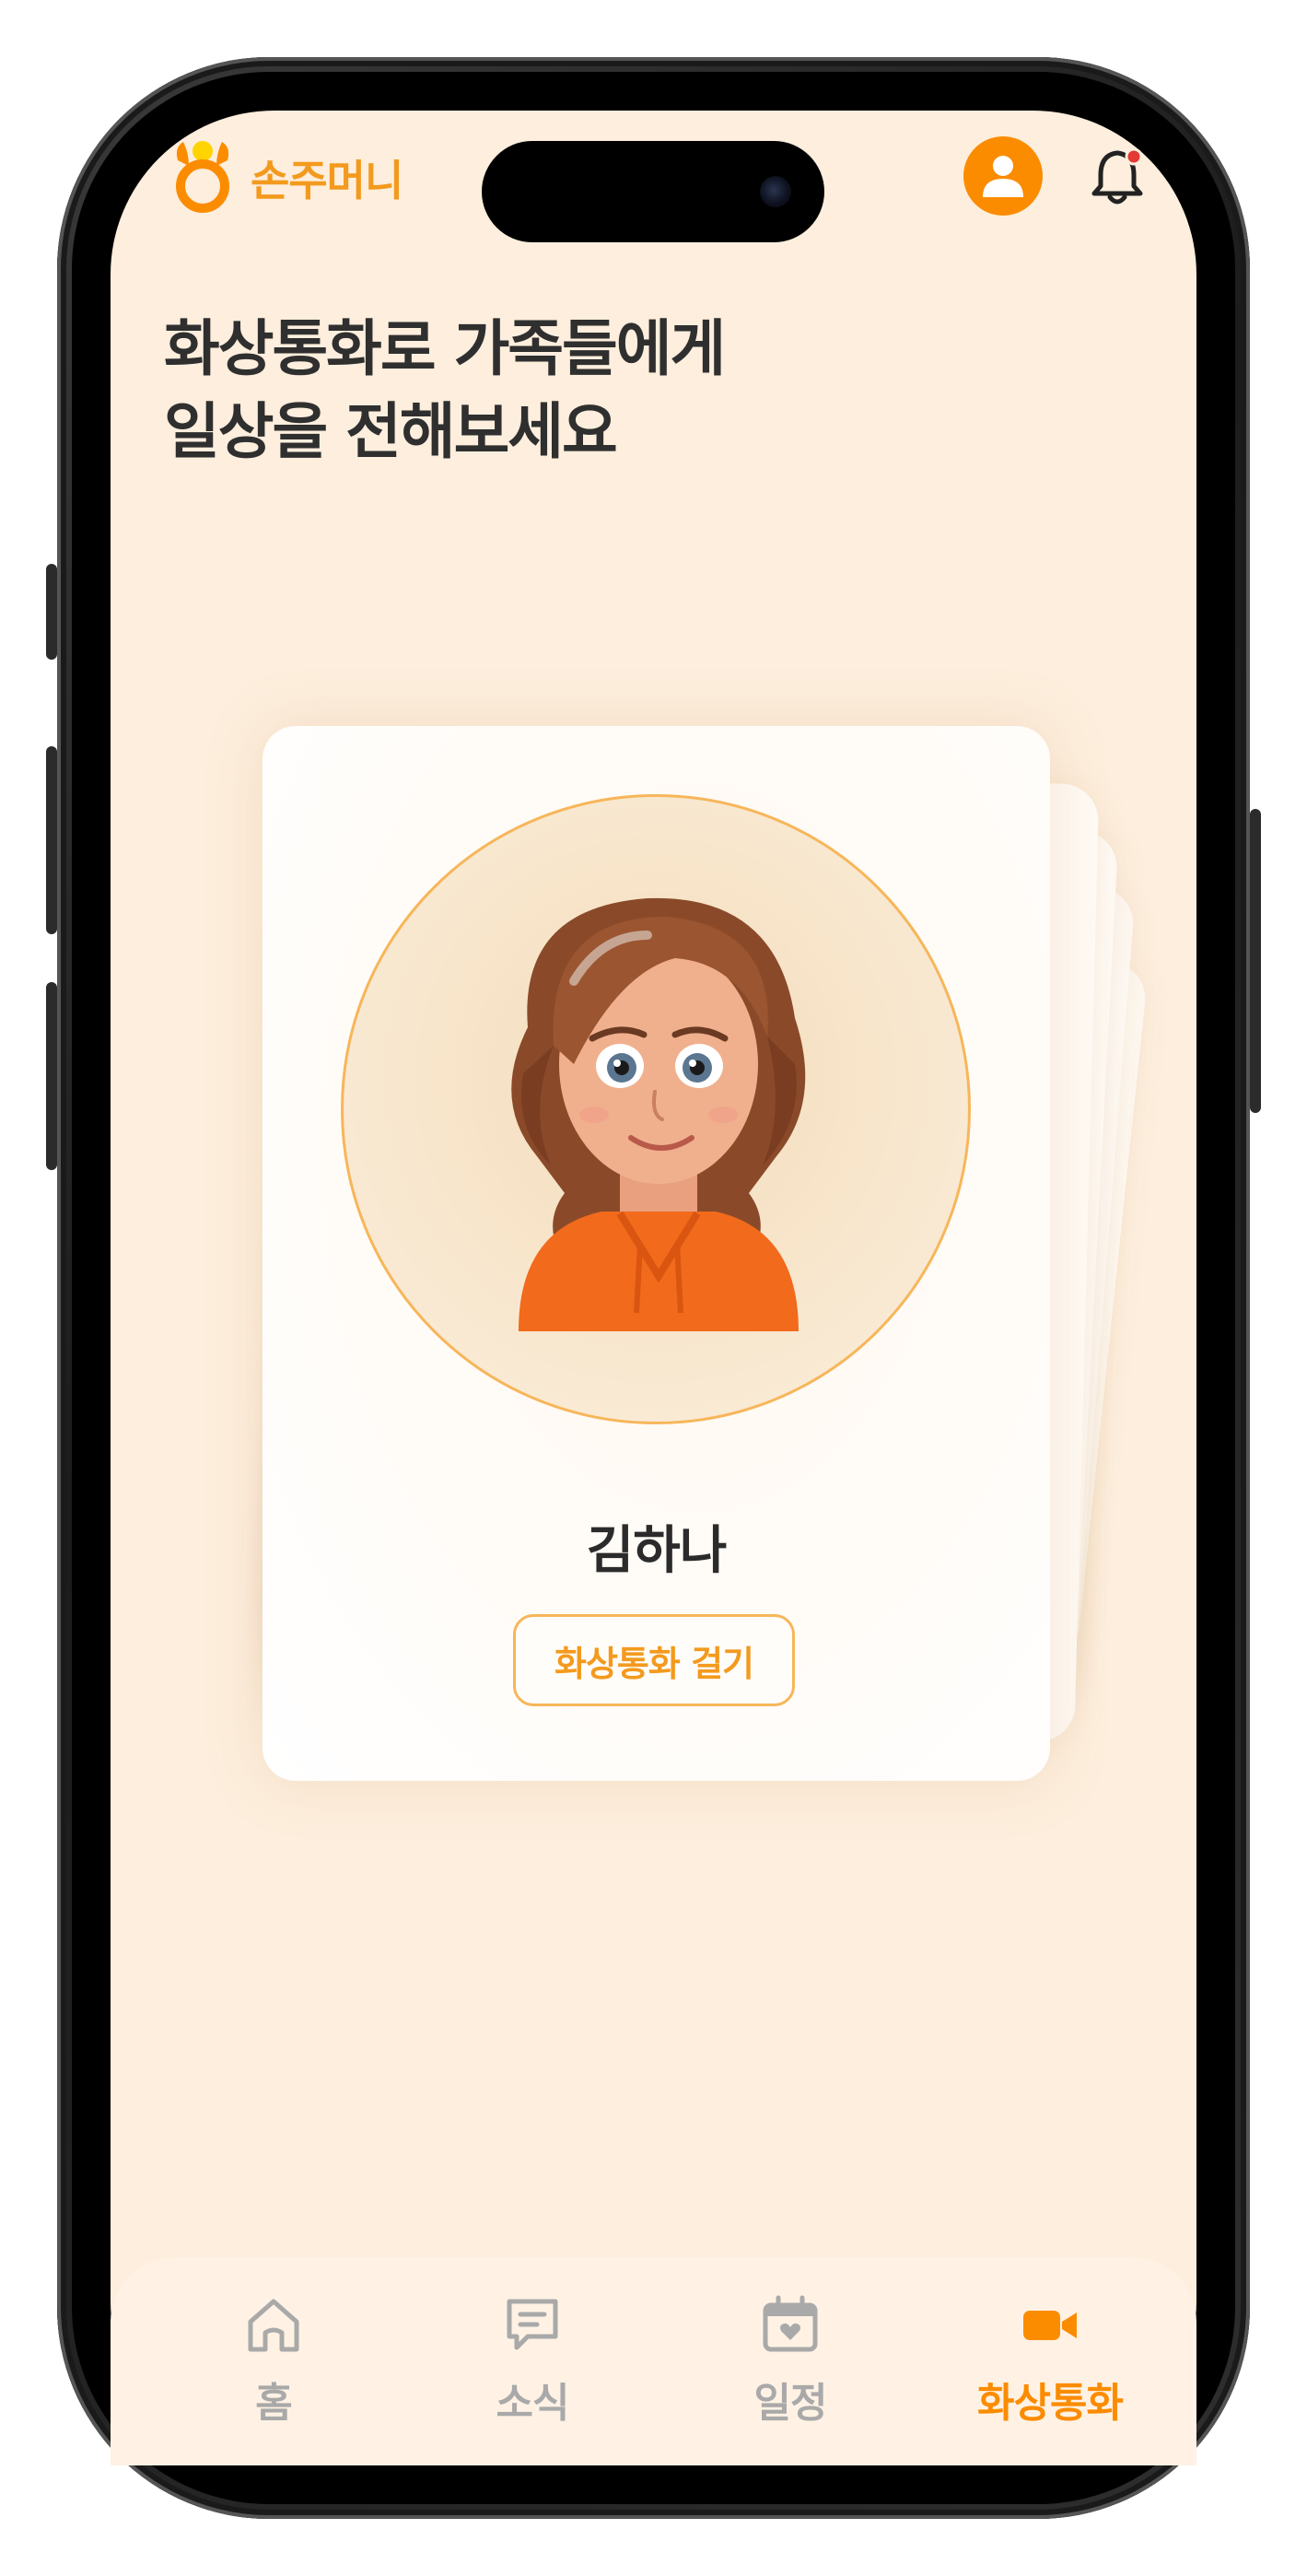  I want to click on message-icon, so click(532, 2324).